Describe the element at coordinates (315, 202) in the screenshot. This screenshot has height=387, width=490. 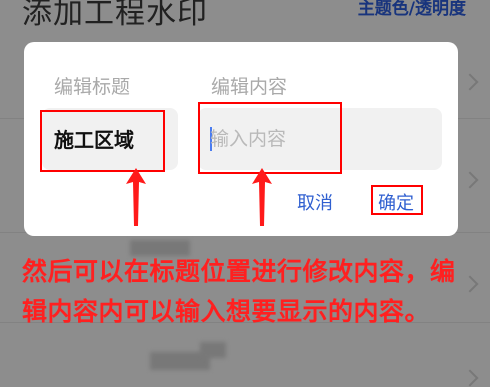
I see `cancel-button: 取消` at that location.